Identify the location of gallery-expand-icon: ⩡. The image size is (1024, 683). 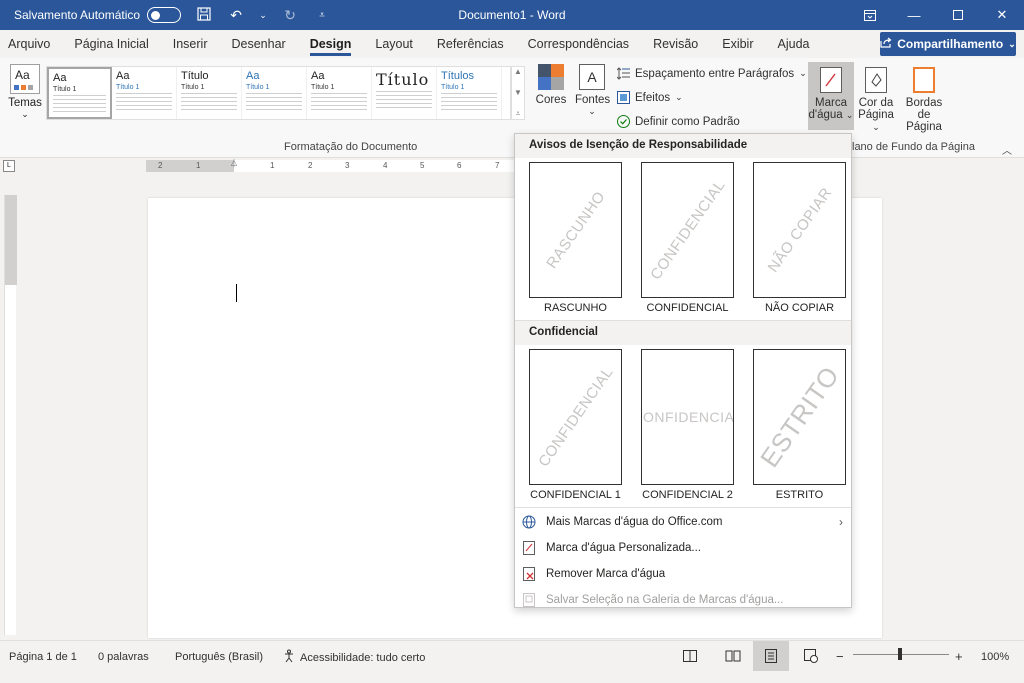
(518, 114).